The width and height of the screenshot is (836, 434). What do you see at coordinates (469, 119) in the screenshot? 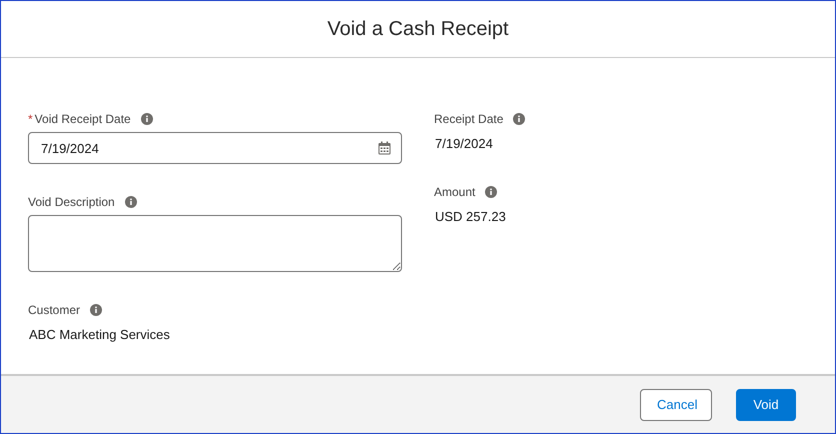
I see `field-label: Receipt Date` at bounding box center [469, 119].